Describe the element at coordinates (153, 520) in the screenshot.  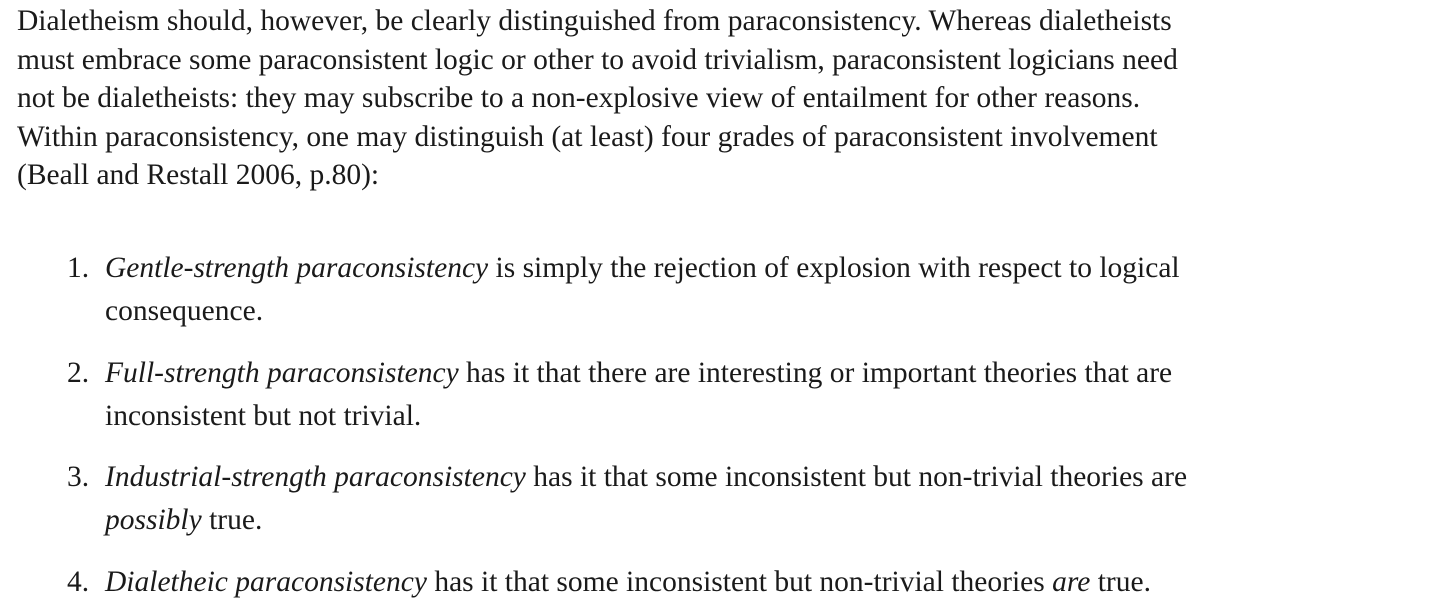
I see `emphasis: possibly` at that location.